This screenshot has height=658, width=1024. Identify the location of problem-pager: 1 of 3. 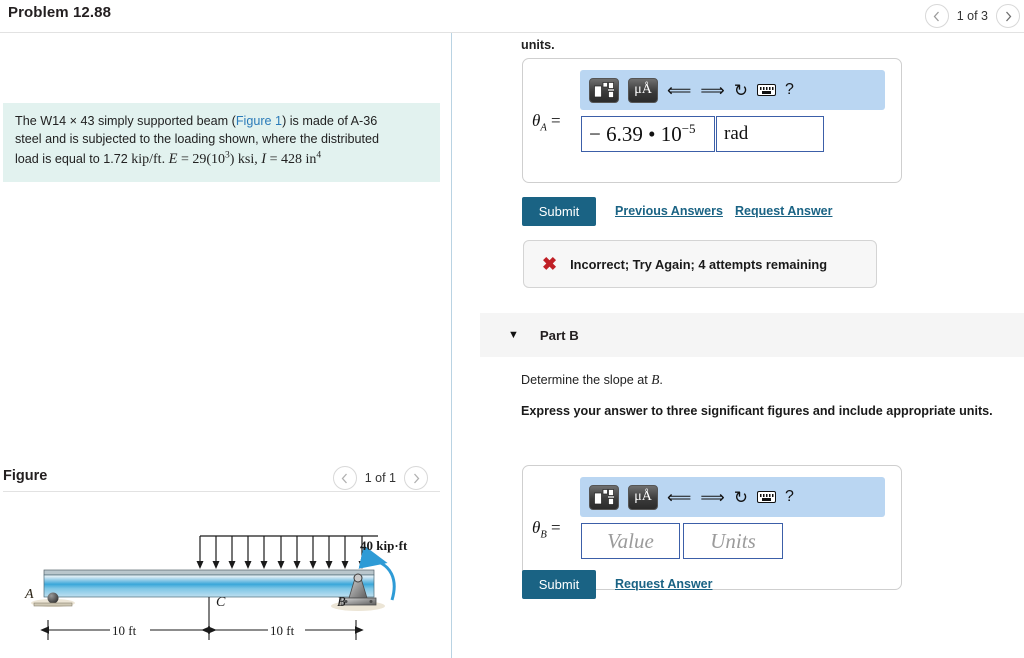
(972, 16).